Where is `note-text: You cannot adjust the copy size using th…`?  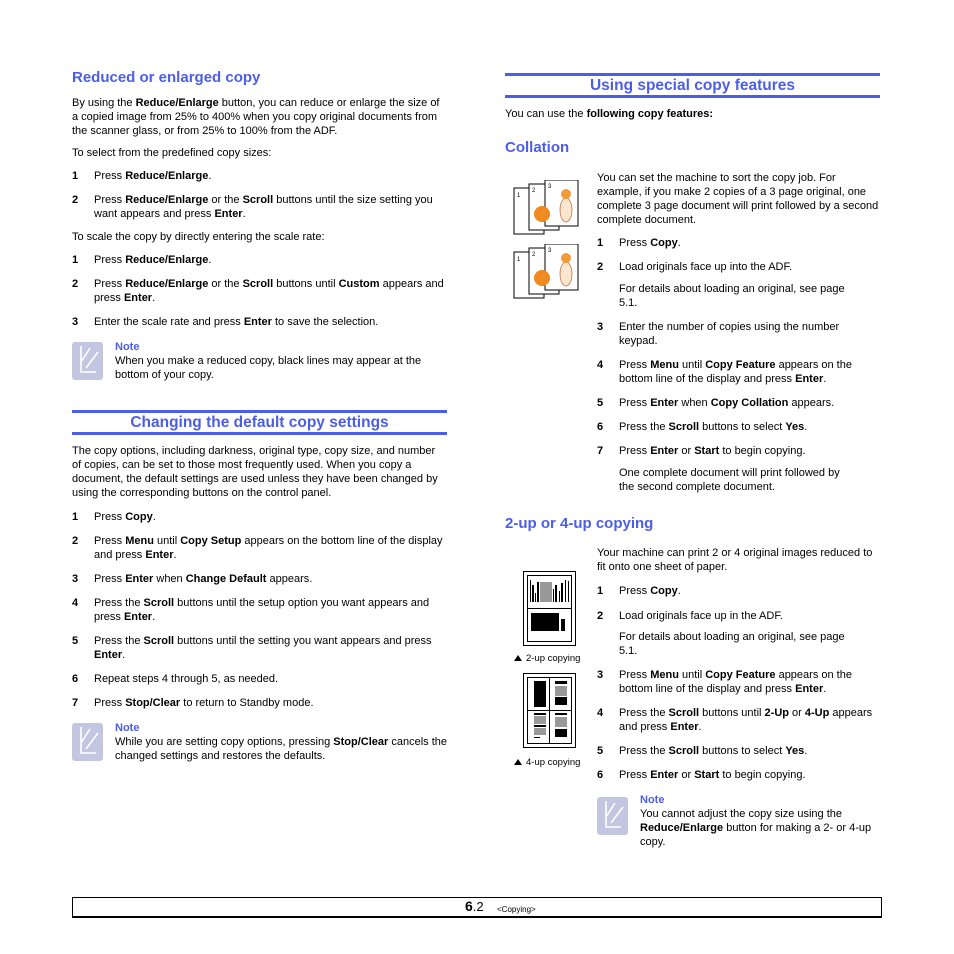
note-text: You cannot adjust the copy size using th… is located at coordinates (756, 828).